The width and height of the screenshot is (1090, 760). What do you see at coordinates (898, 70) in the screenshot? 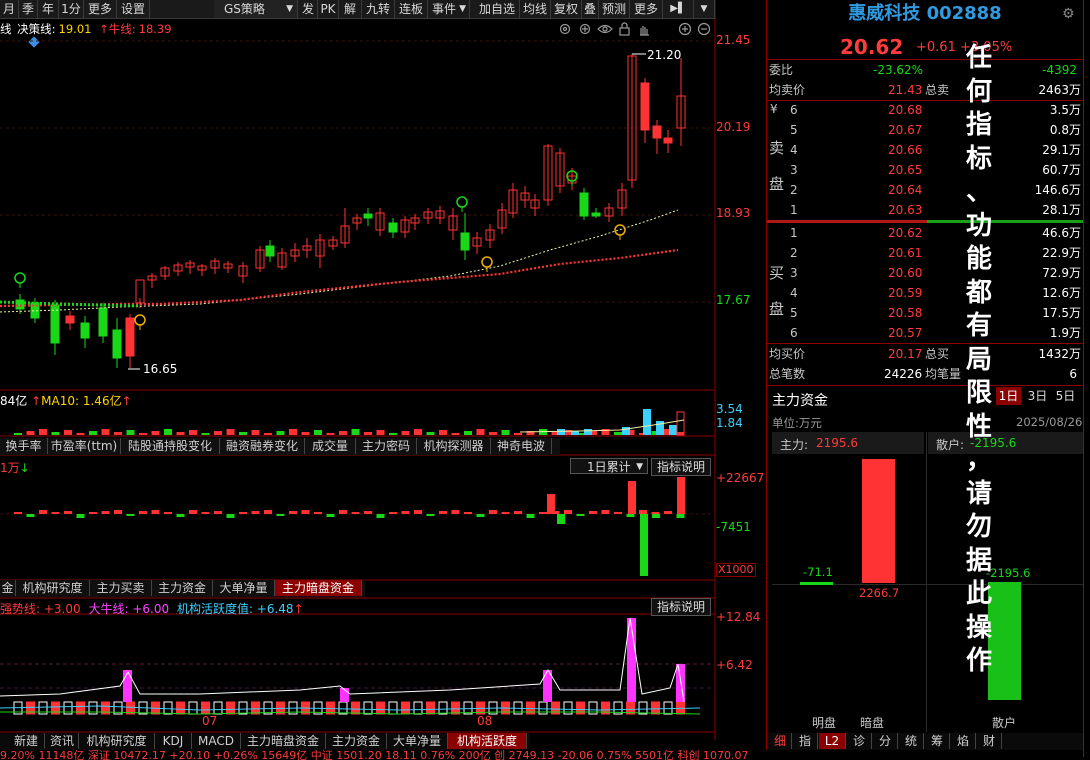
I see `weibi-value: -23.62%` at bounding box center [898, 70].